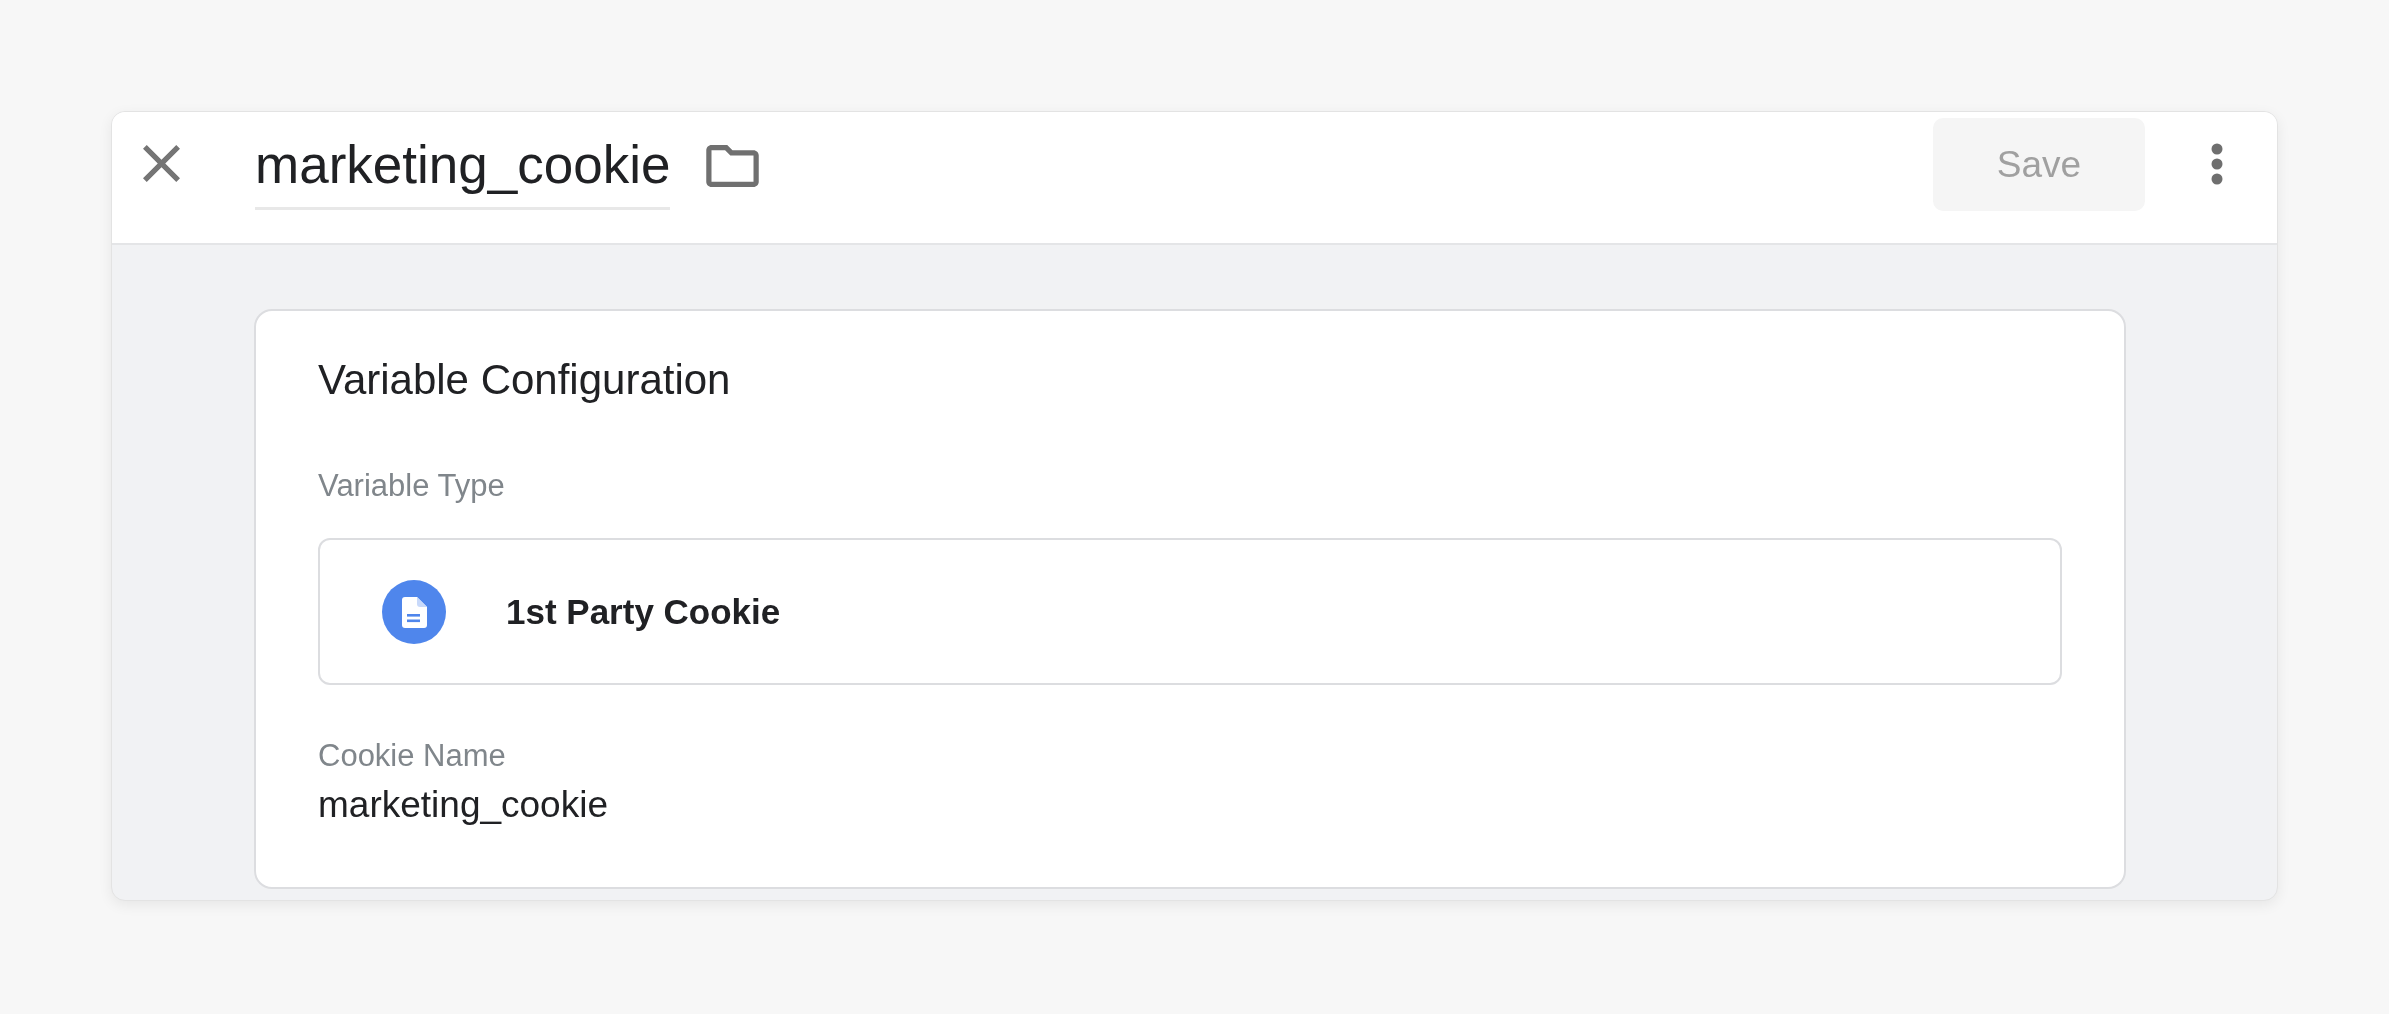  I want to click on close-icon, so click(161, 163).